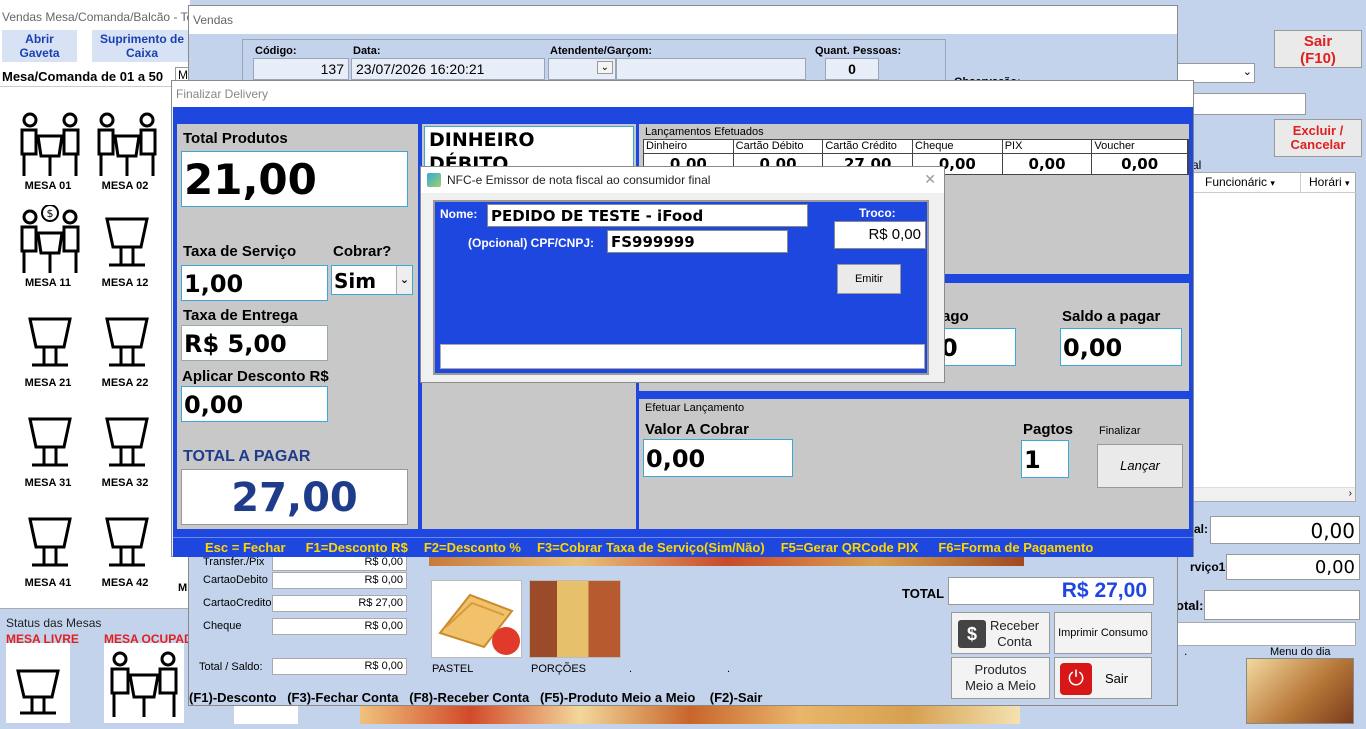 Image resolution: width=1366 pixels, height=729 pixels. What do you see at coordinates (48, 383) in the screenshot?
I see `table-label: MESA 21` at bounding box center [48, 383].